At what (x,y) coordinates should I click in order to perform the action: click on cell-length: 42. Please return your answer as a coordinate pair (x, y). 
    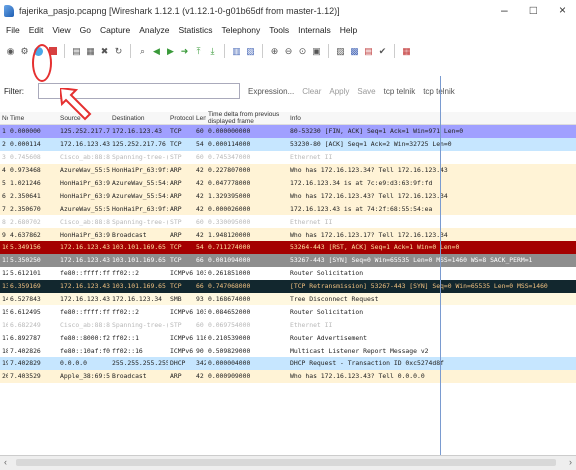
    Looking at the image, I should click on (200, 208).